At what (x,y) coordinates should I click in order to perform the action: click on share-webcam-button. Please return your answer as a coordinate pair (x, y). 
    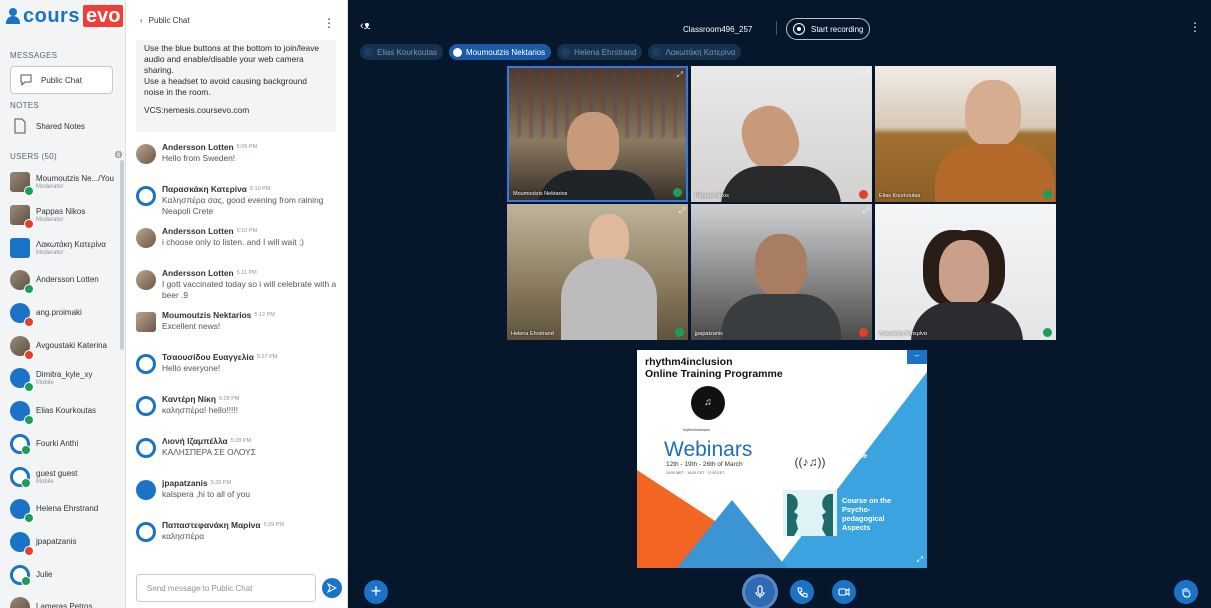
    Looking at the image, I should click on (844, 592).